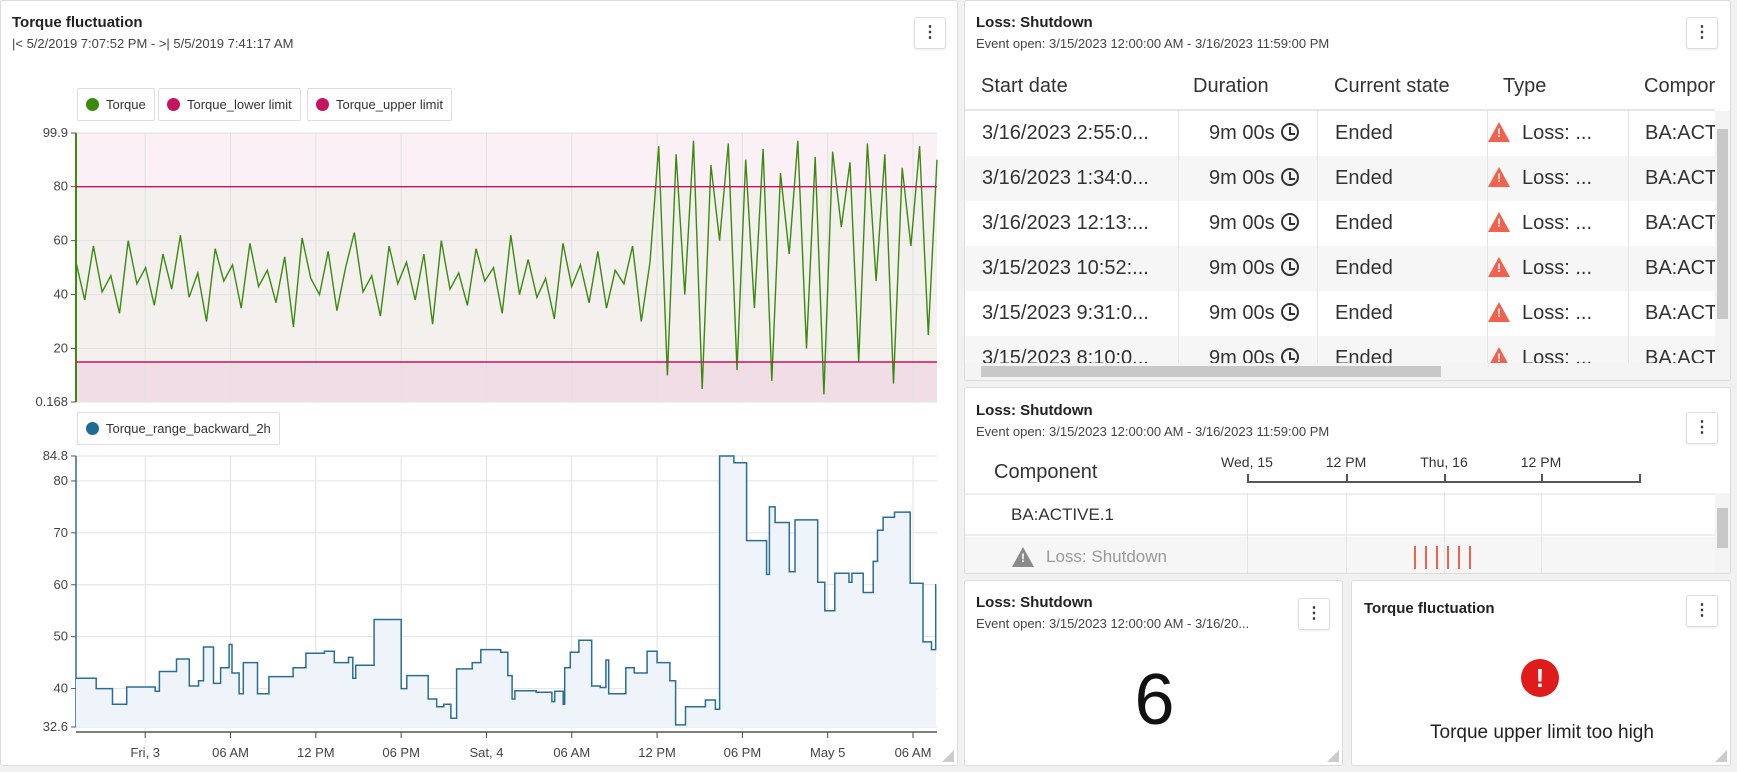  I want to click on y-tick-label: 80, so click(61, 186).